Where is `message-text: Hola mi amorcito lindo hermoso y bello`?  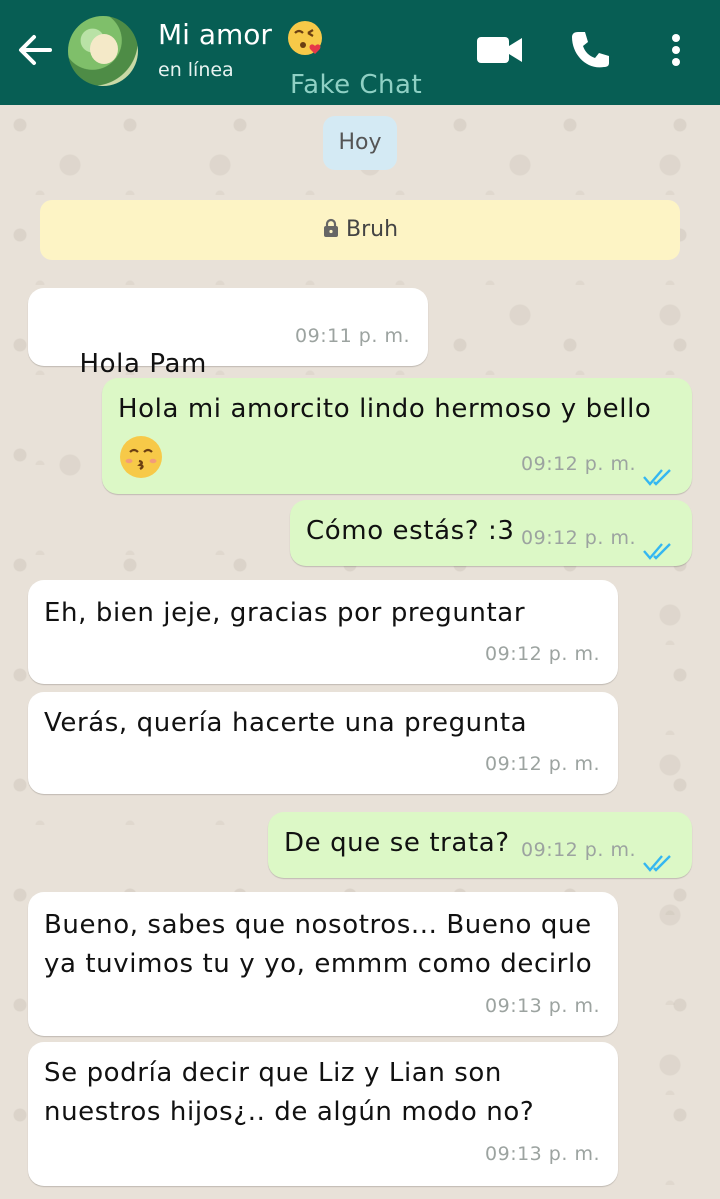 message-text: Hola mi amorcito lindo hermoso y bello is located at coordinates (385, 409).